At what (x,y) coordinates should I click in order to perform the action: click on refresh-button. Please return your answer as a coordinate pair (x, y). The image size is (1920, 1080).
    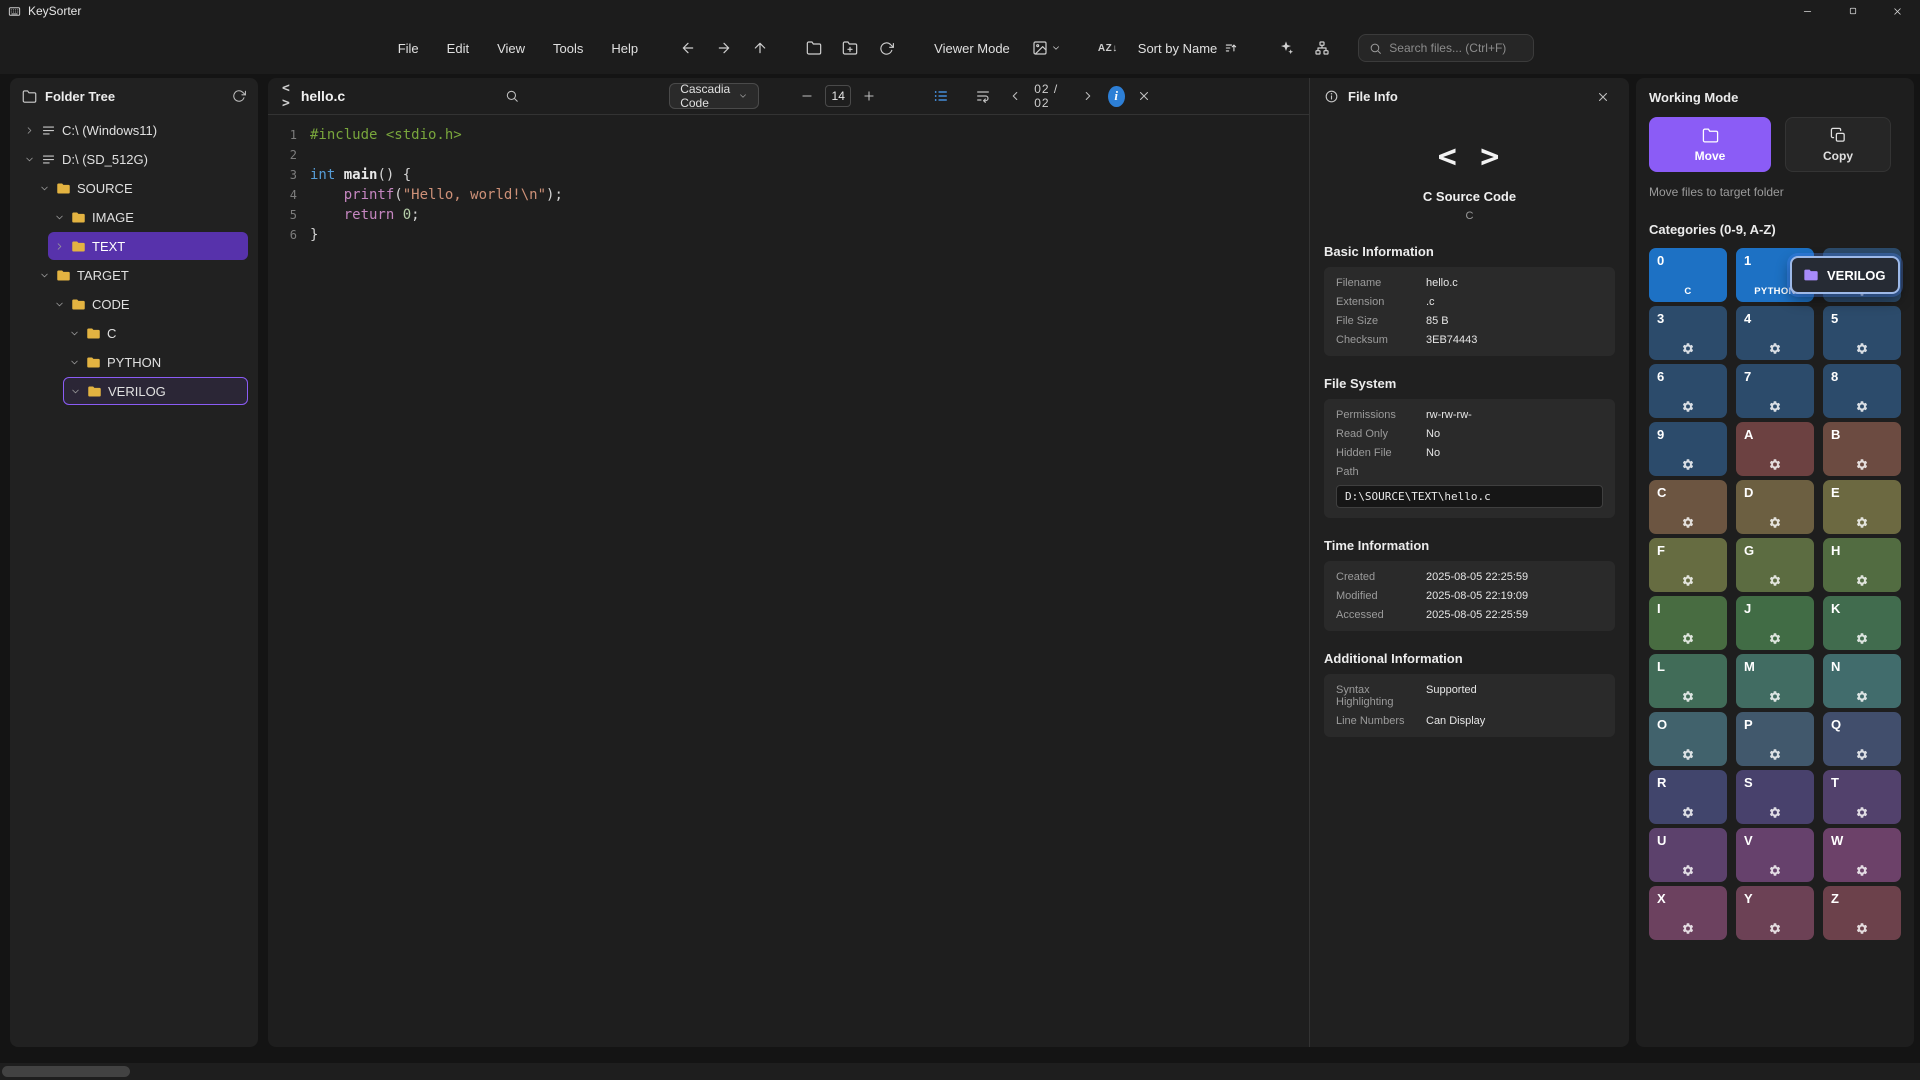
    Looking at the image, I should click on (886, 48).